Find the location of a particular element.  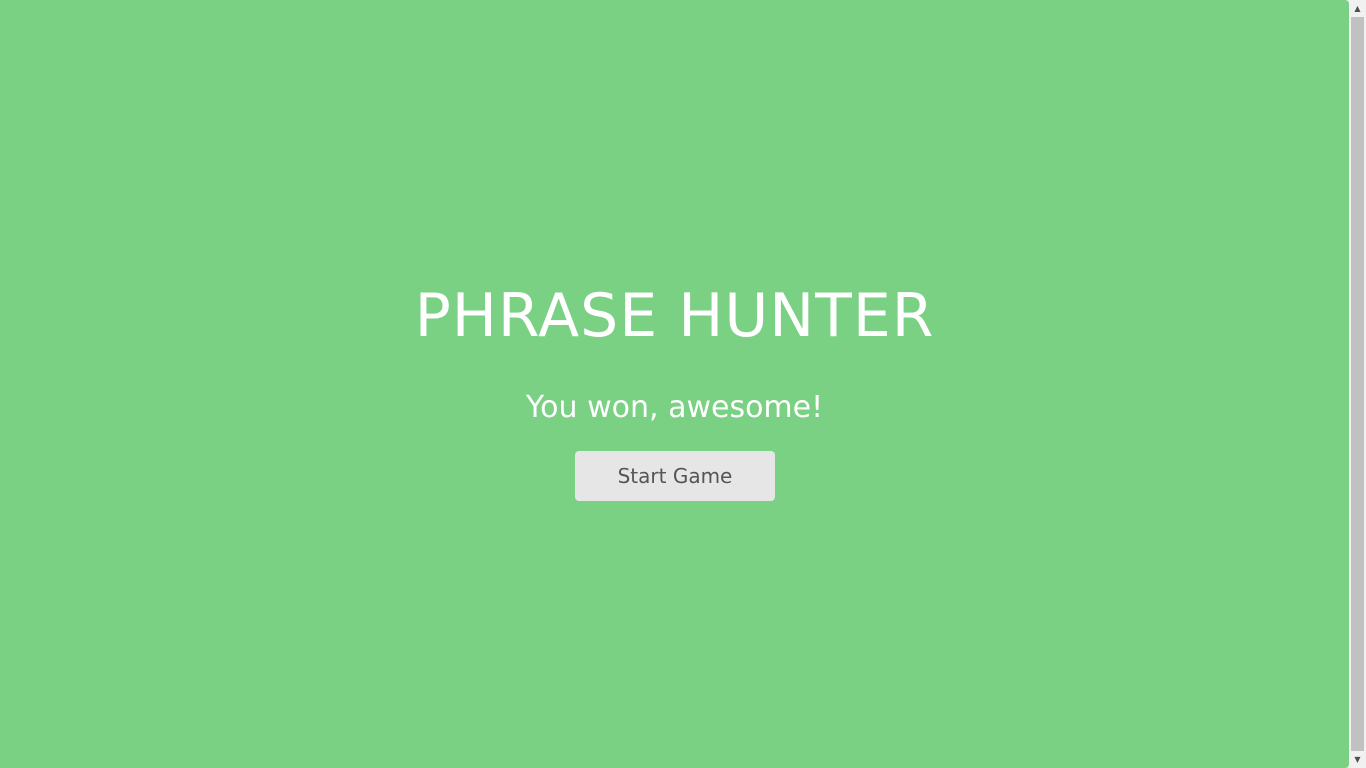

game-title: PHRASE HUNTER is located at coordinates (674, 316).